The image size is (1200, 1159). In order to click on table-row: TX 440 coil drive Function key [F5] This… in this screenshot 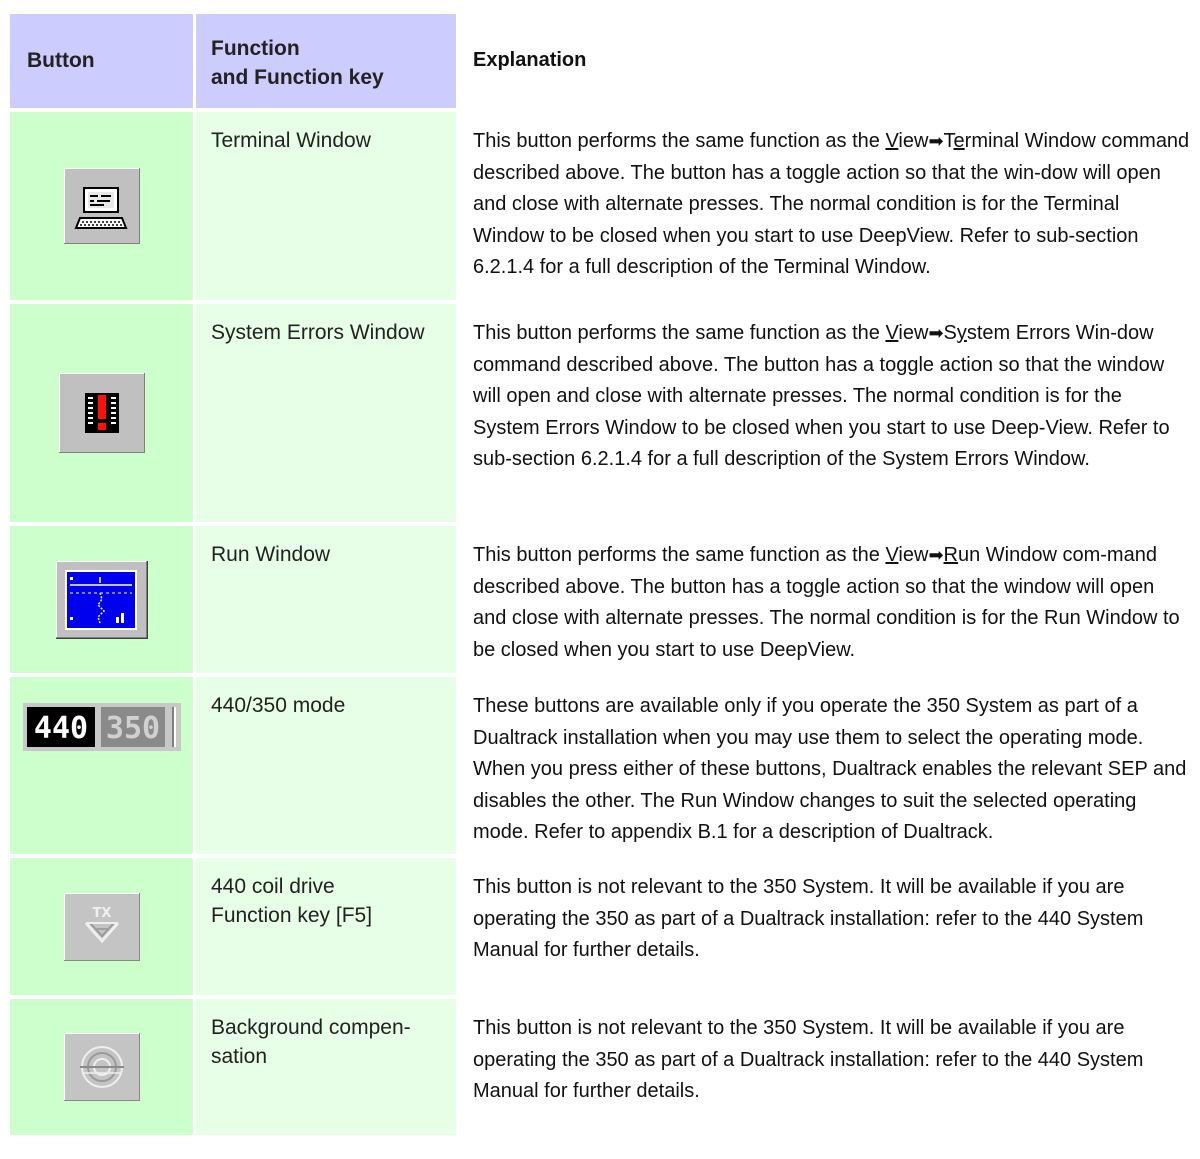, I will do `click(605, 928)`.